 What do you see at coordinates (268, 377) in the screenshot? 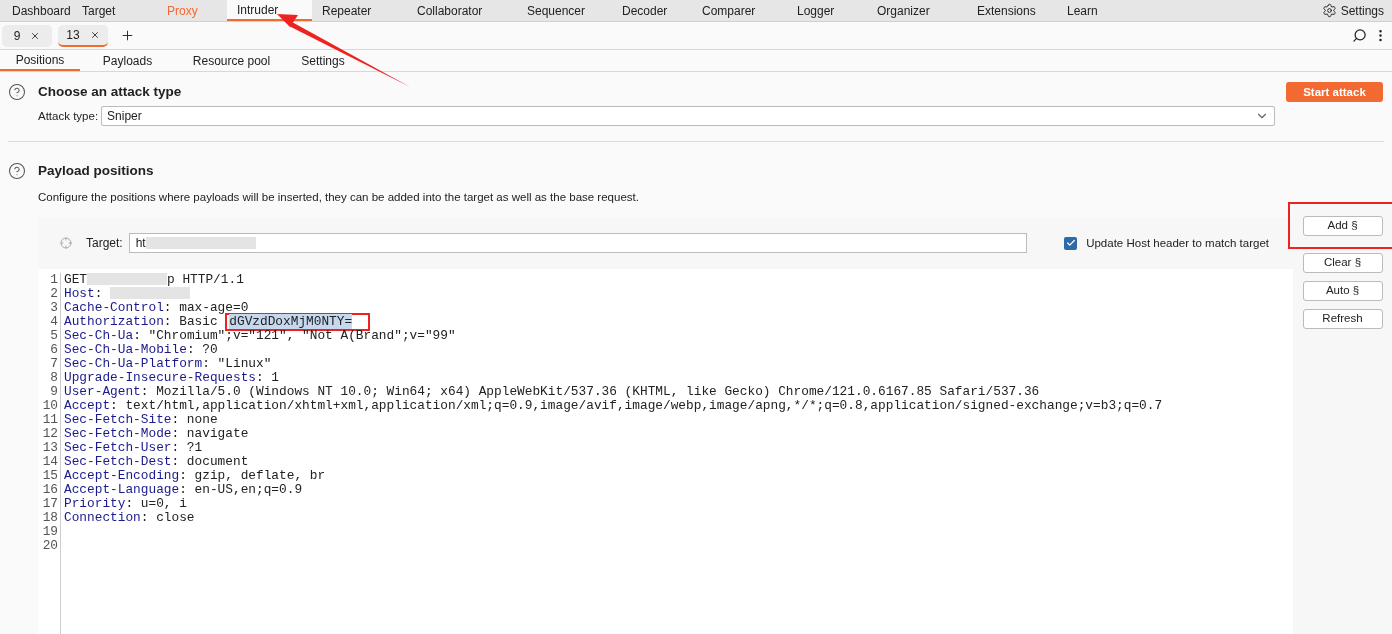
I see `code-text: : 1` at bounding box center [268, 377].